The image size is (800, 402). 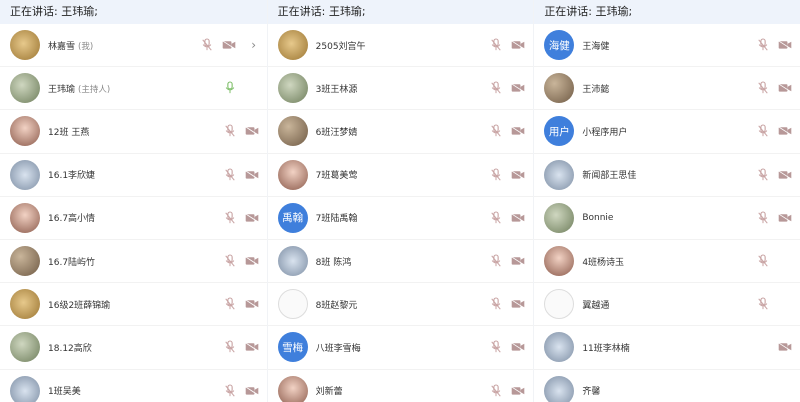 What do you see at coordinates (667, 46) in the screenshot?
I see `participant-row: 海健 王海健` at bounding box center [667, 46].